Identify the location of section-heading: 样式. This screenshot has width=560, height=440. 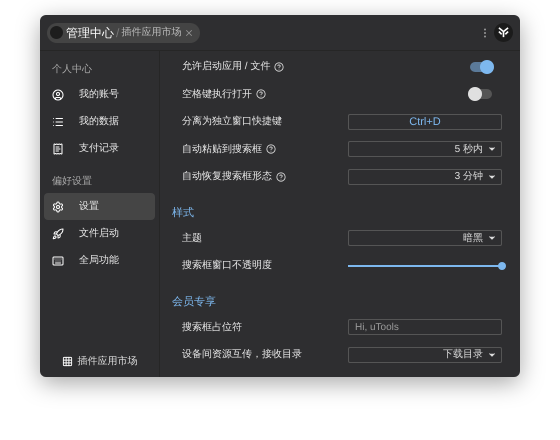
(183, 213).